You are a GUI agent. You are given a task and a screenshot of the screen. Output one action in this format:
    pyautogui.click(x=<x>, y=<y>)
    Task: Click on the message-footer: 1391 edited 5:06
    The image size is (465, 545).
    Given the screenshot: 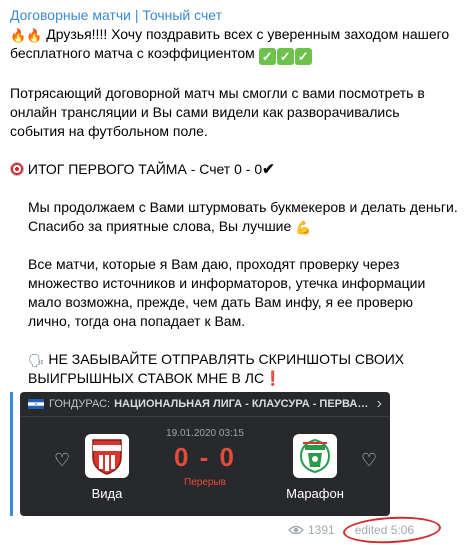 What is the action you would take?
    pyautogui.click(x=365, y=529)
    